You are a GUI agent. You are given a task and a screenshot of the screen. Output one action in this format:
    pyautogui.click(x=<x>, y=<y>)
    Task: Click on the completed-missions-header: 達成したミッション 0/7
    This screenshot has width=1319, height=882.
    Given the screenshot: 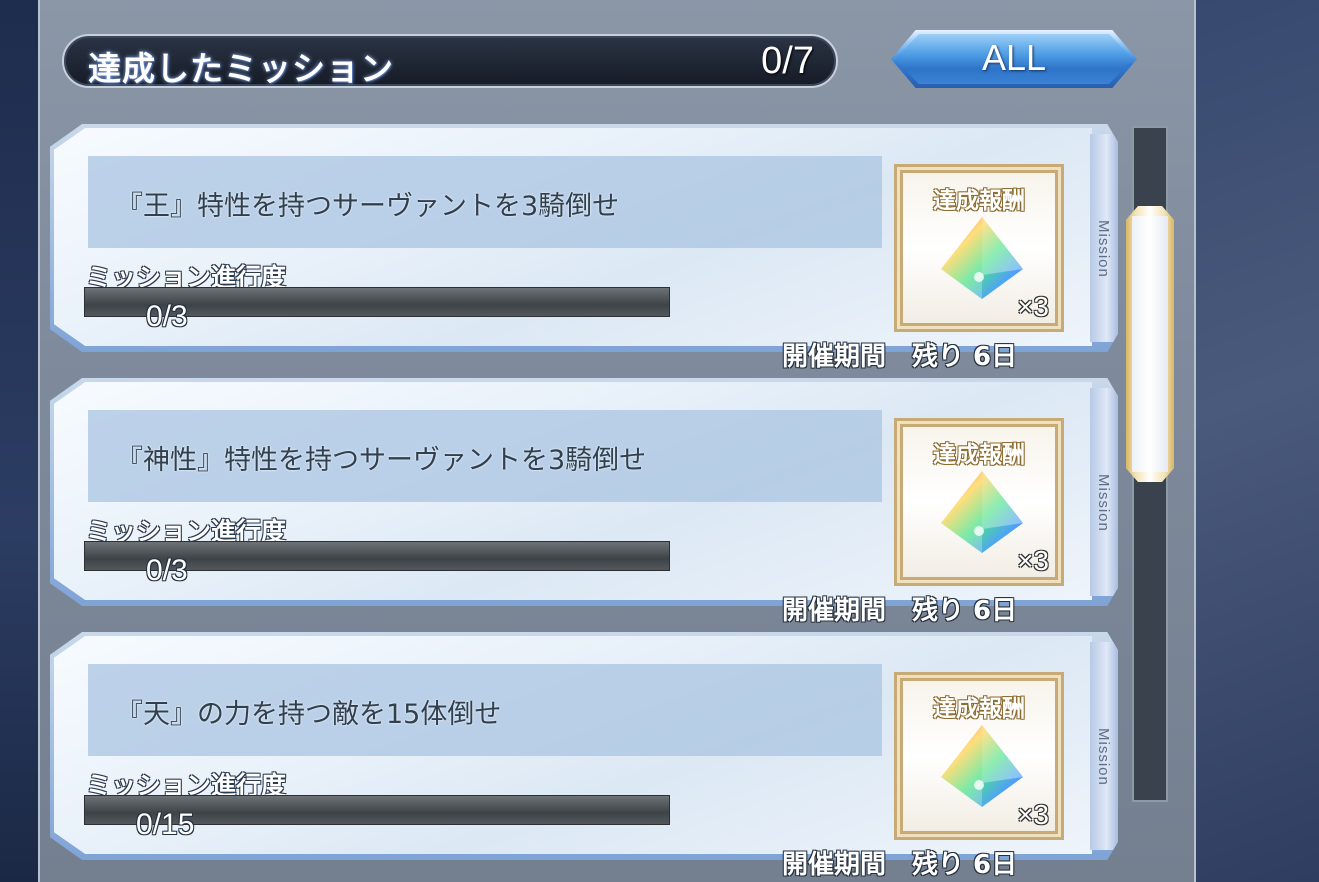 What is the action you would take?
    pyautogui.click(x=450, y=61)
    